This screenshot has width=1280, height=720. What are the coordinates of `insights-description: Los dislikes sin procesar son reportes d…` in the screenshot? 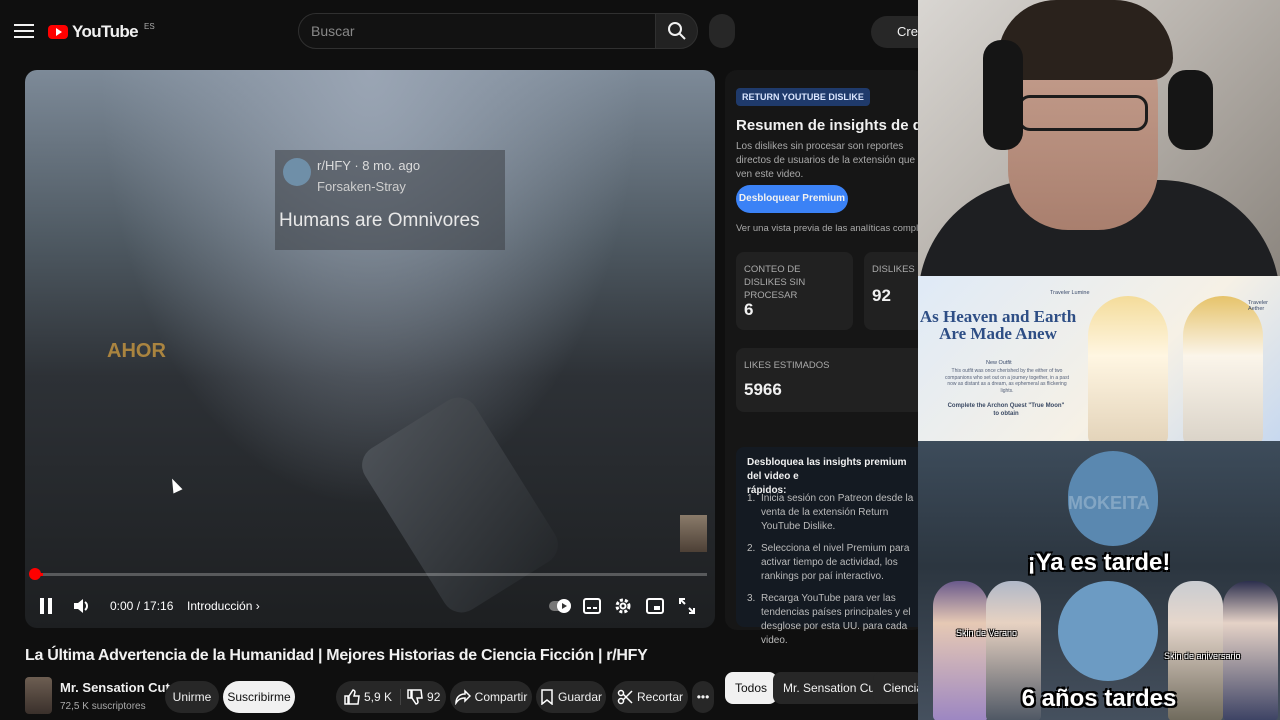 It's located at (826, 160).